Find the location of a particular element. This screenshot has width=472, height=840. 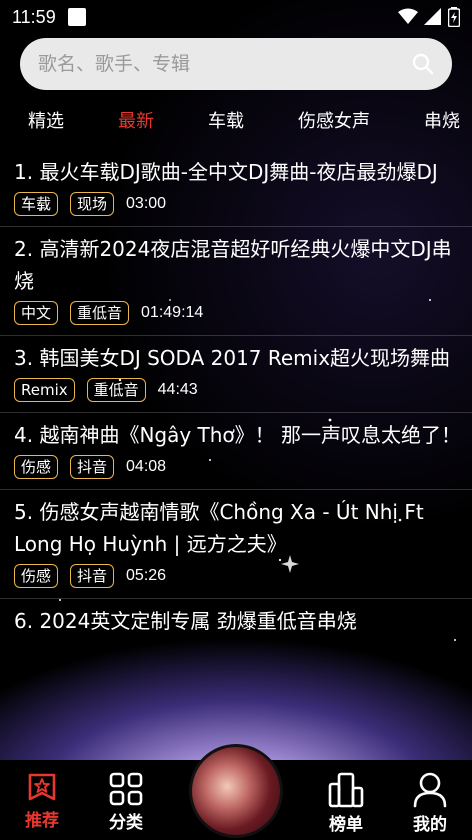

song-duration: 01:49:14 is located at coordinates (172, 312).